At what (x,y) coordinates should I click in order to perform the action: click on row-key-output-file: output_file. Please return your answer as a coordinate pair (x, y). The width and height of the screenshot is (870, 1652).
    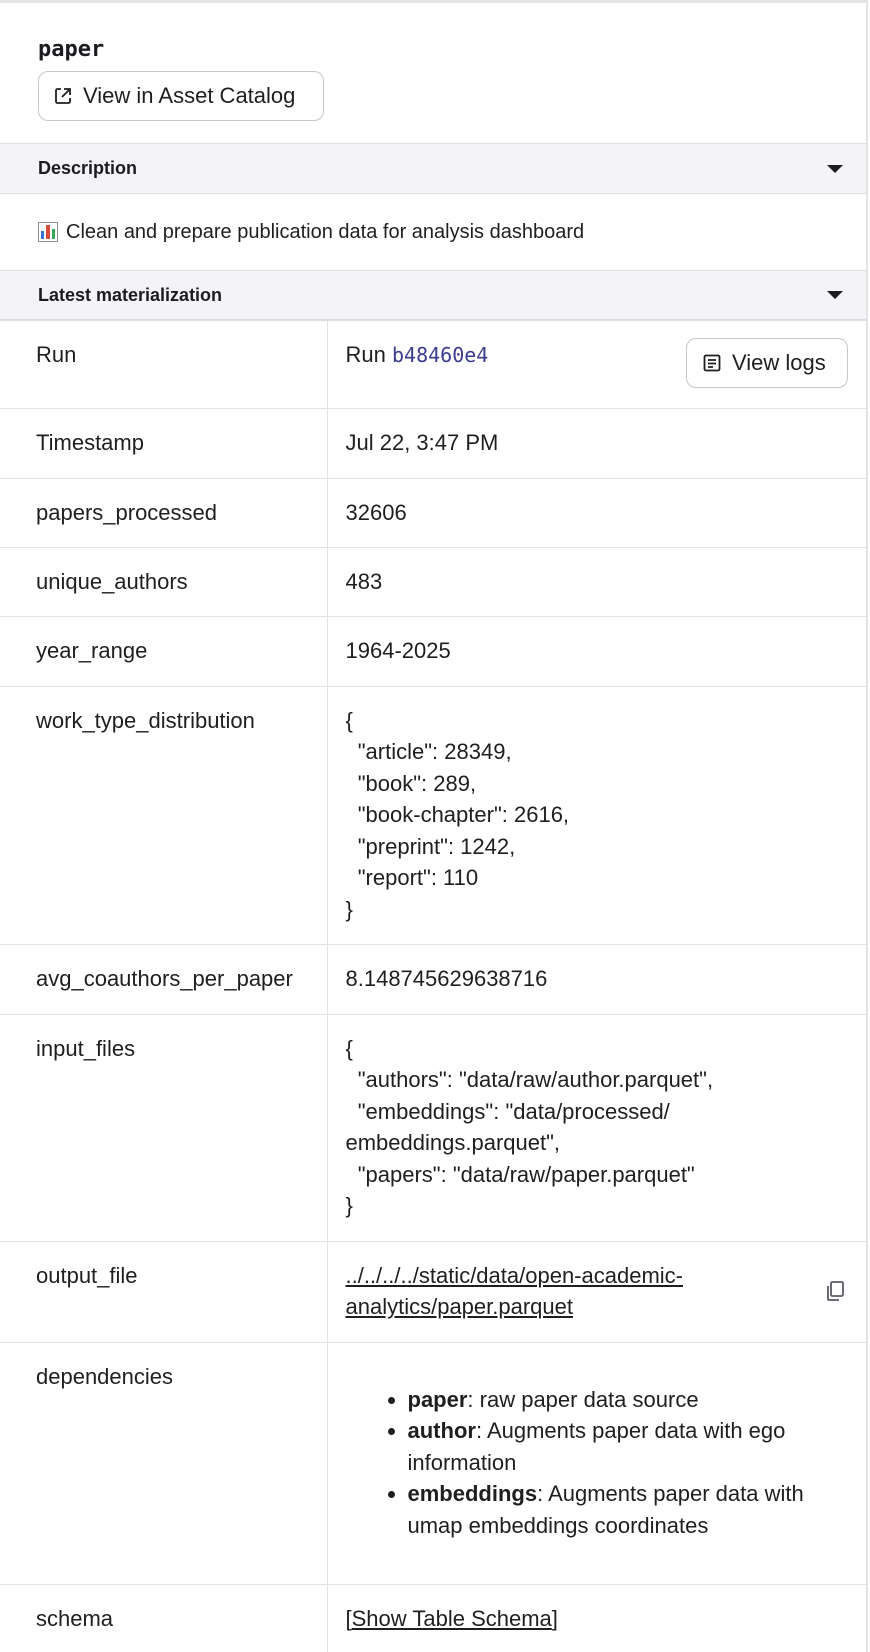
    Looking at the image, I should click on (164, 1292).